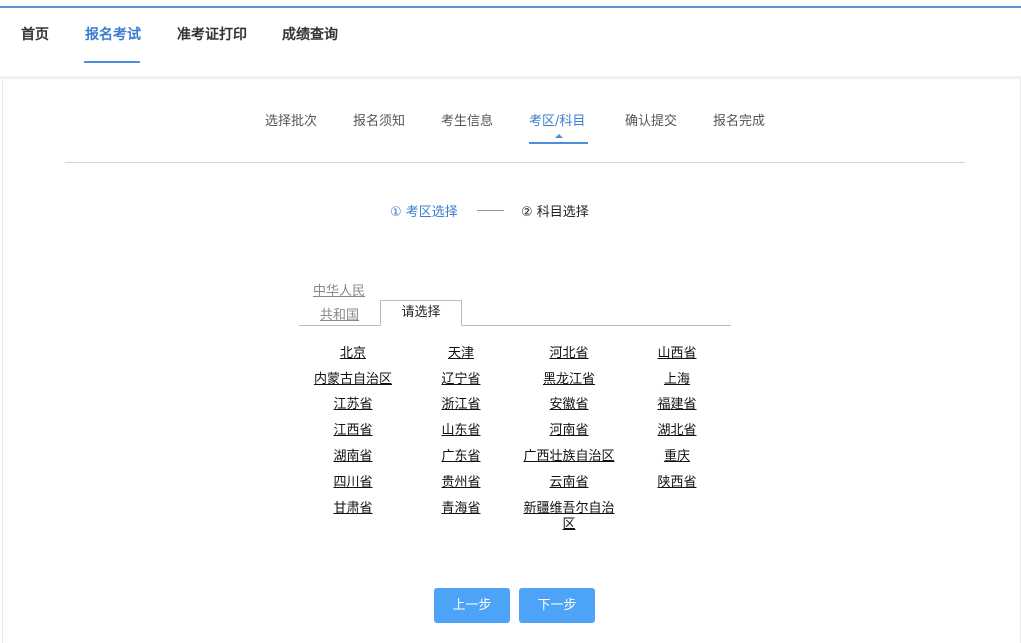  What do you see at coordinates (113, 34) in the screenshot?
I see `nav-register-exam: 报名考试` at bounding box center [113, 34].